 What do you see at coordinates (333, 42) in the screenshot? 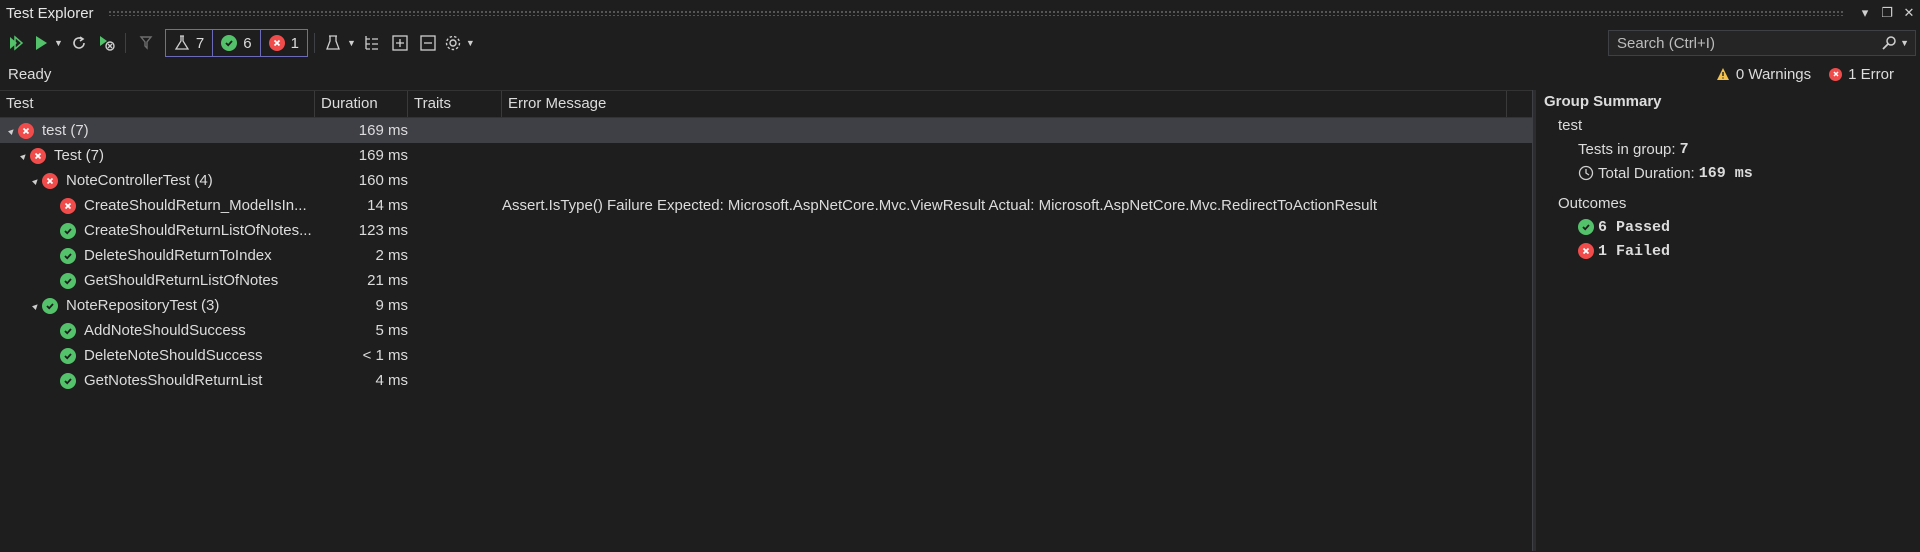
I see `playlist-icon` at bounding box center [333, 42].